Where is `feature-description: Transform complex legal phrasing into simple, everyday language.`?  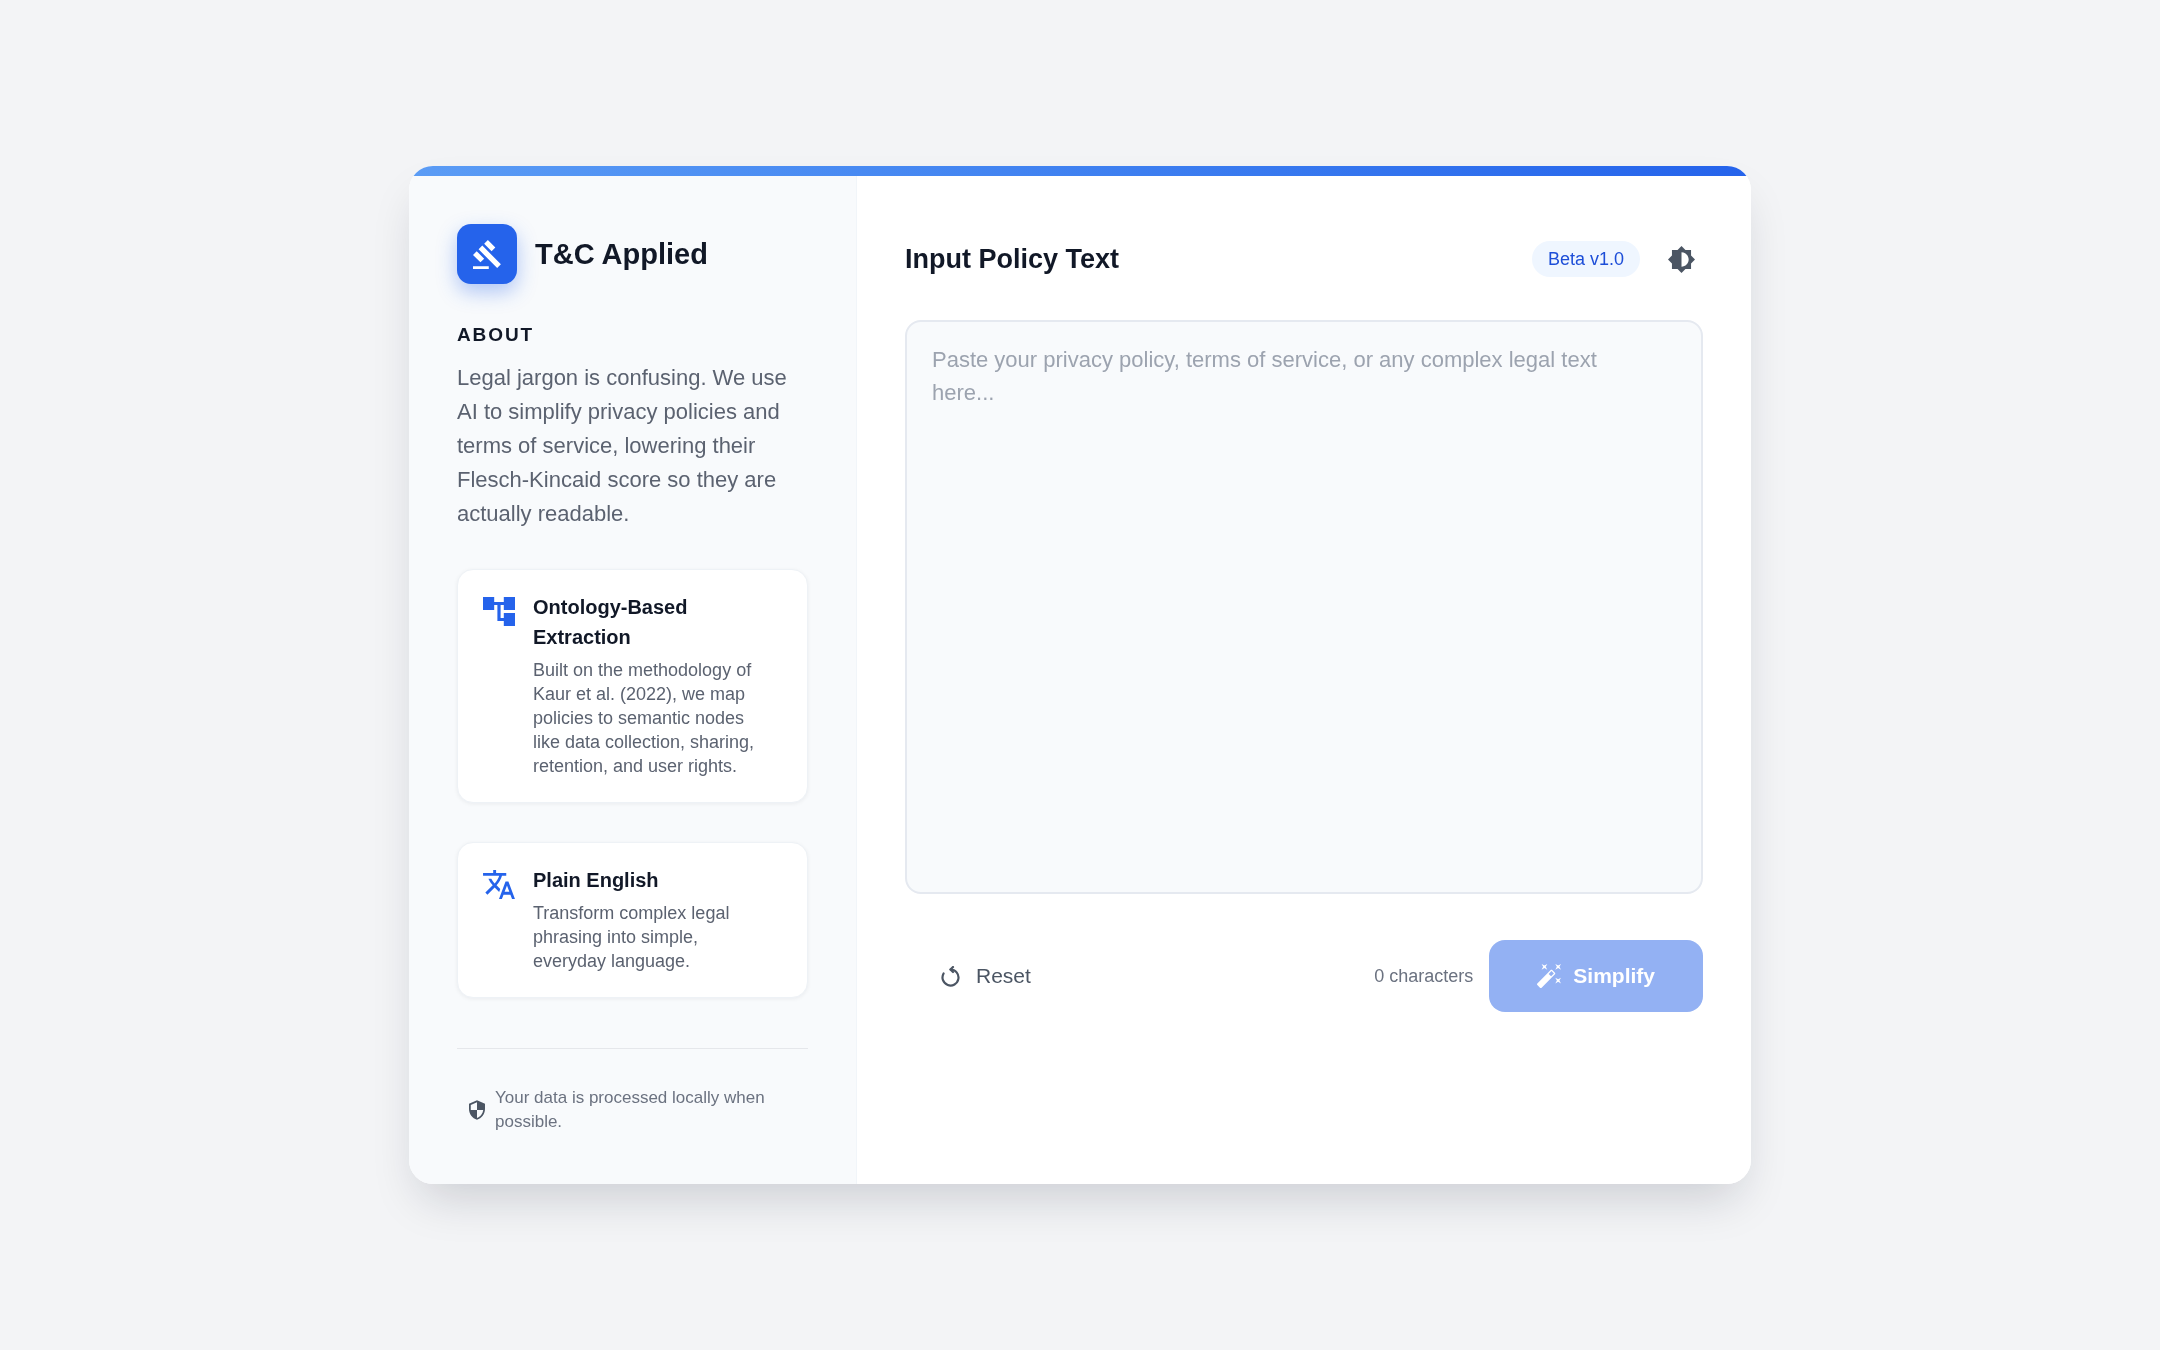
feature-description: Transform complex legal phrasing into simple, everyday language. is located at coordinates (632, 937).